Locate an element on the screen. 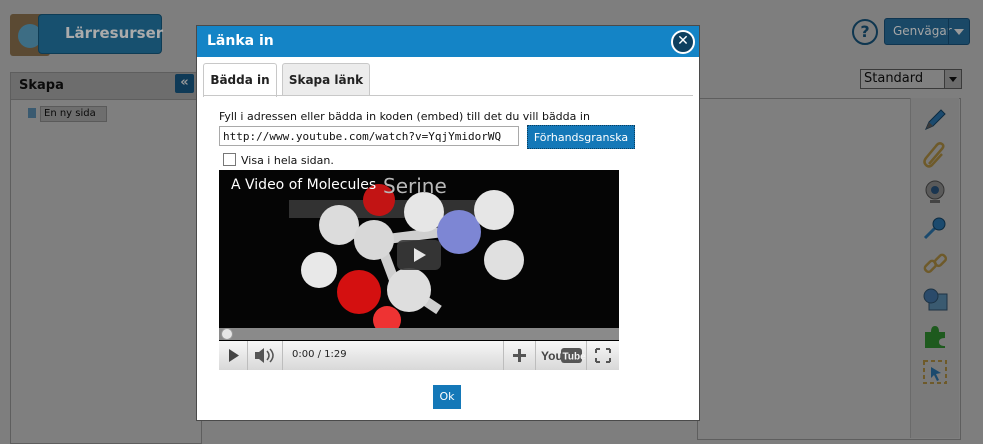 The width and height of the screenshot is (983, 444). fullscreen-icon is located at coordinates (603, 355).